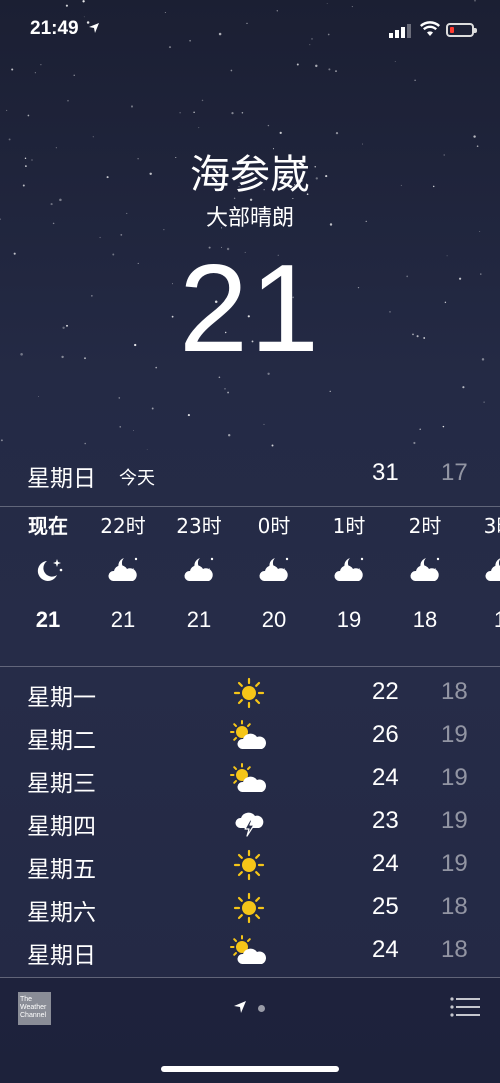 The height and width of the screenshot is (1083, 500). I want to click on divider-top, so click(250, 506).